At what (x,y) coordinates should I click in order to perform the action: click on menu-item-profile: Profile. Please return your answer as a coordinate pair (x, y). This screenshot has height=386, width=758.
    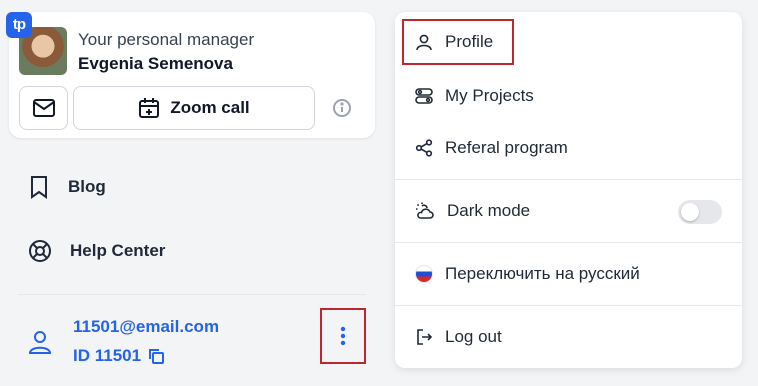
    Looking at the image, I should click on (454, 42).